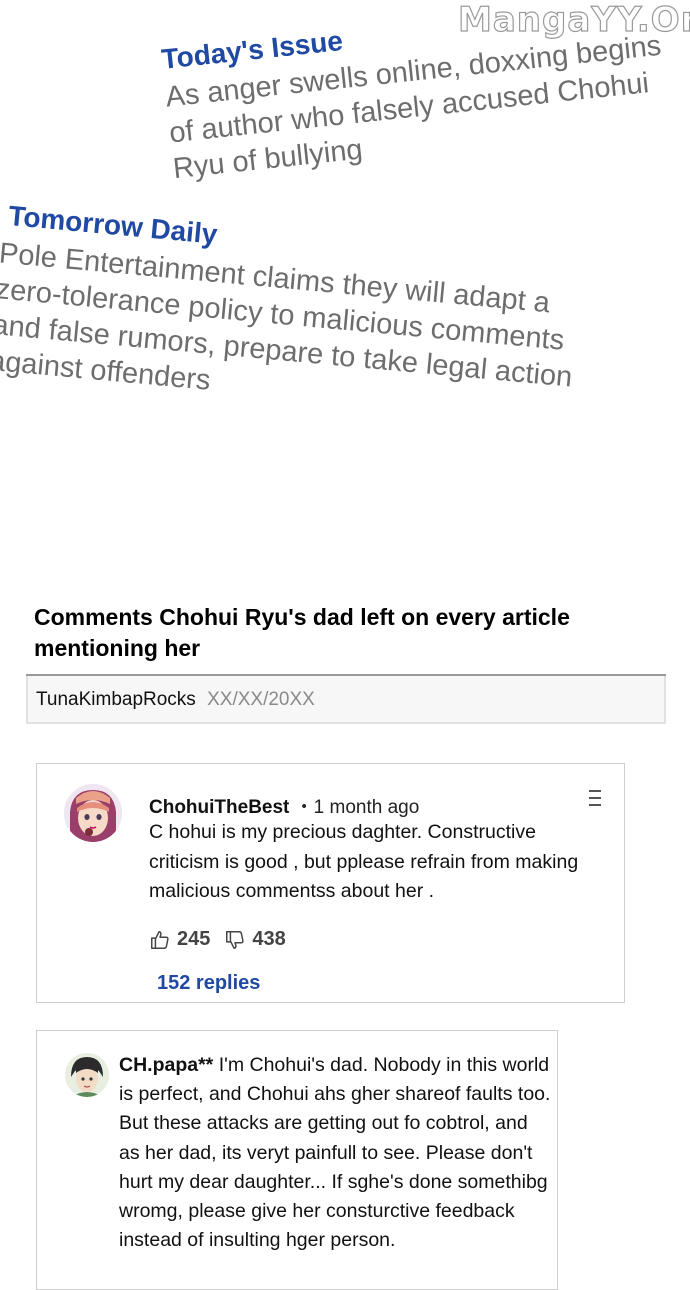  Describe the element at coordinates (160, 939) in the screenshot. I see `thumbs-up-icon` at that location.